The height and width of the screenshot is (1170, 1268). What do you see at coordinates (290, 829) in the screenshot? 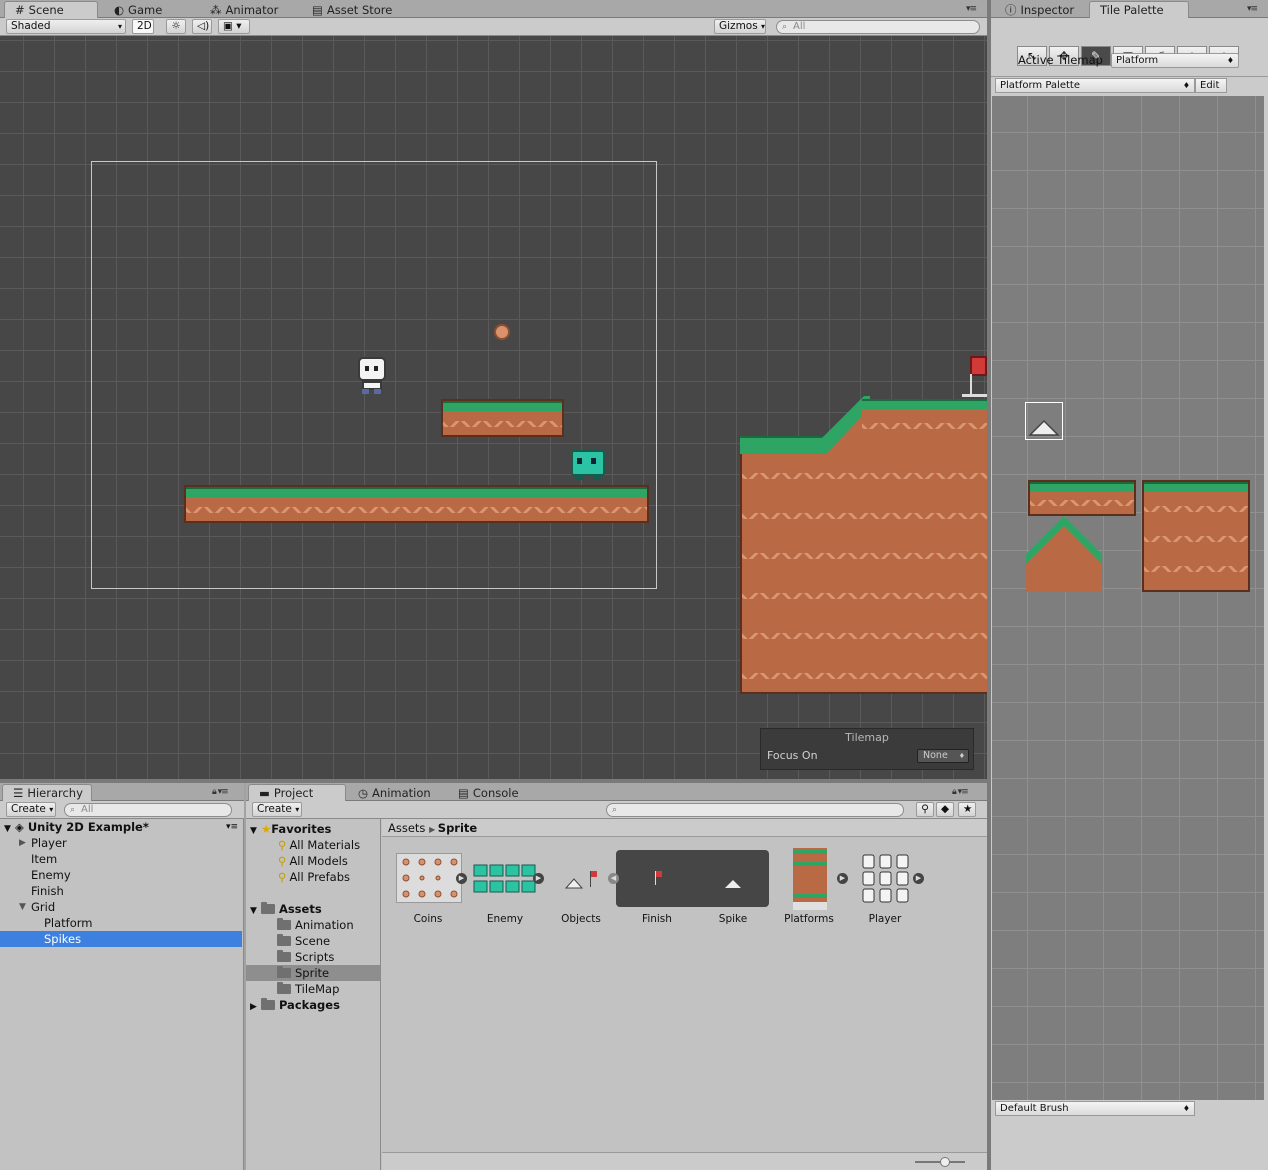
I see `favorites-row: ▼ ★Favorites` at bounding box center [290, 829].